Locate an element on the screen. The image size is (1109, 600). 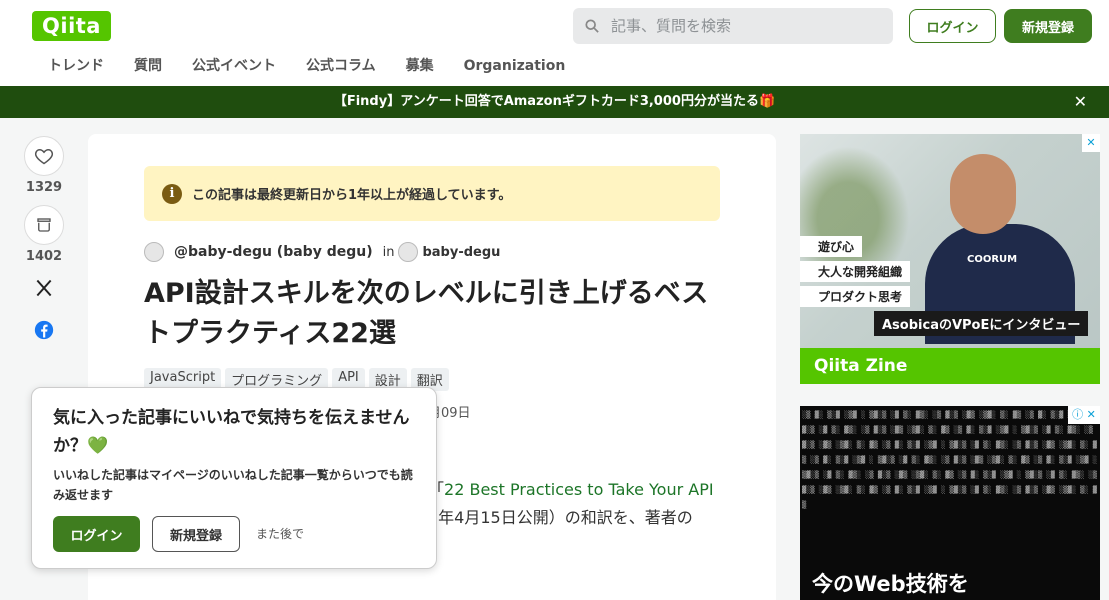
search-box is located at coordinates (733, 26).